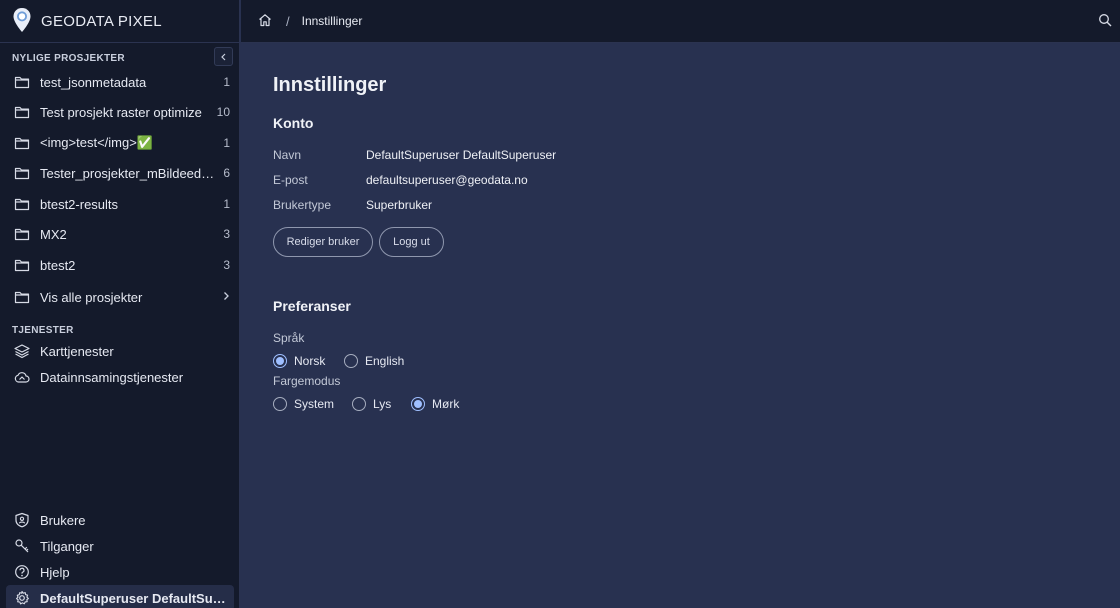  What do you see at coordinates (58, 265) in the screenshot?
I see `project-label: btest2` at bounding box center [58, 265].